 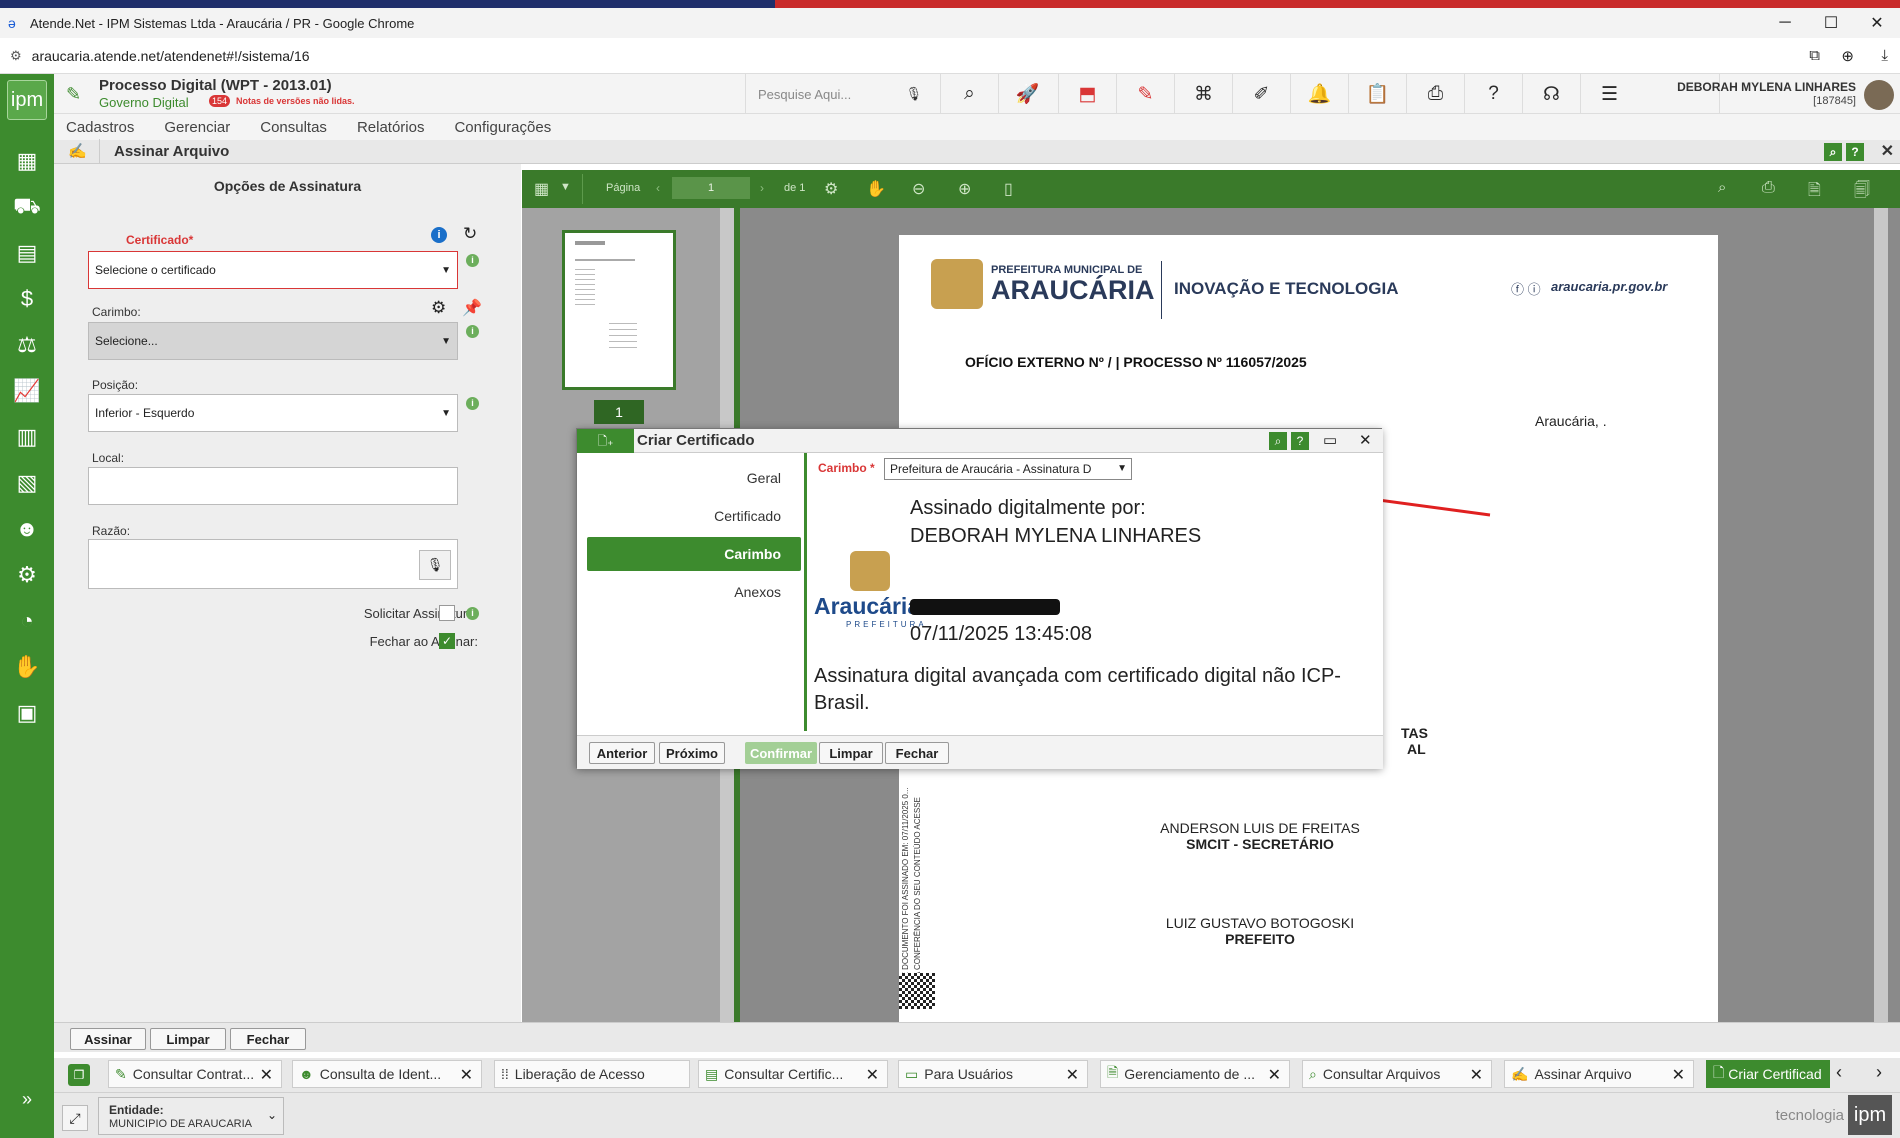 I want to click on viewer-doc-icon: 🗐, so click(x=1862, y=192).